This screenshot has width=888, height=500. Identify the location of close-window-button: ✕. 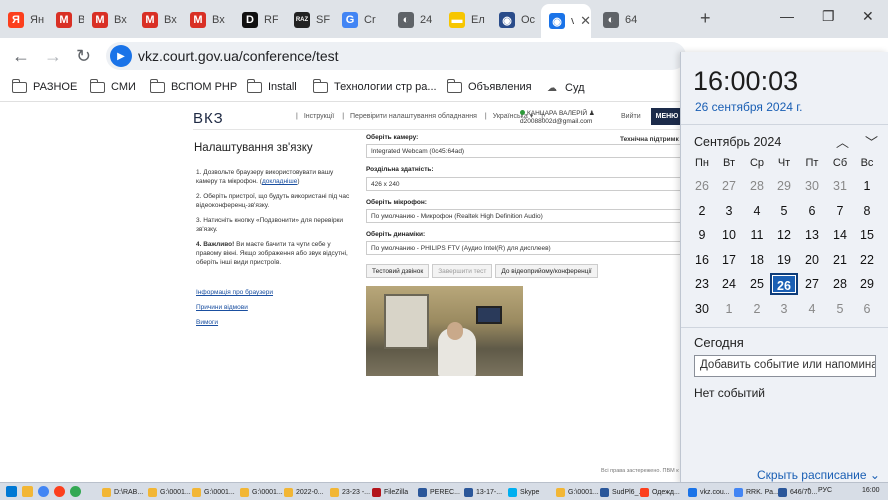
(868, 16).